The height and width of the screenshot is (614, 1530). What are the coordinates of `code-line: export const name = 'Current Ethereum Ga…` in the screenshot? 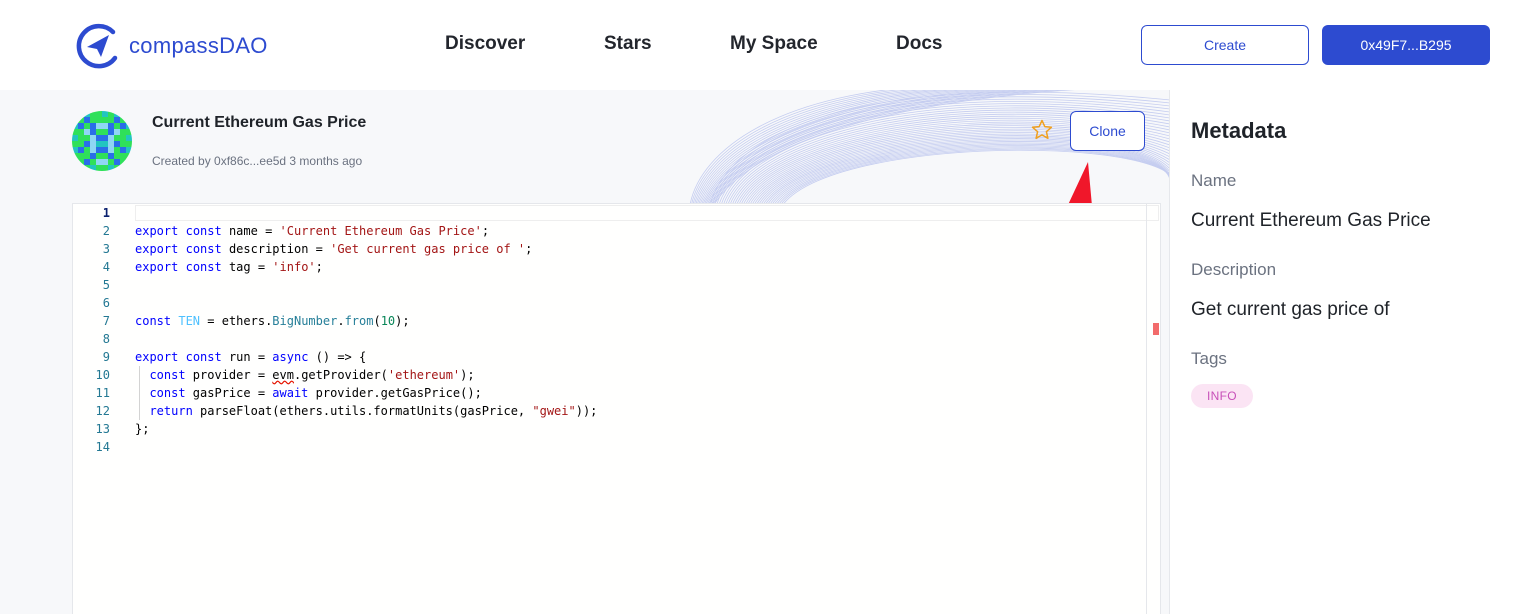 It's located at (312, 231).